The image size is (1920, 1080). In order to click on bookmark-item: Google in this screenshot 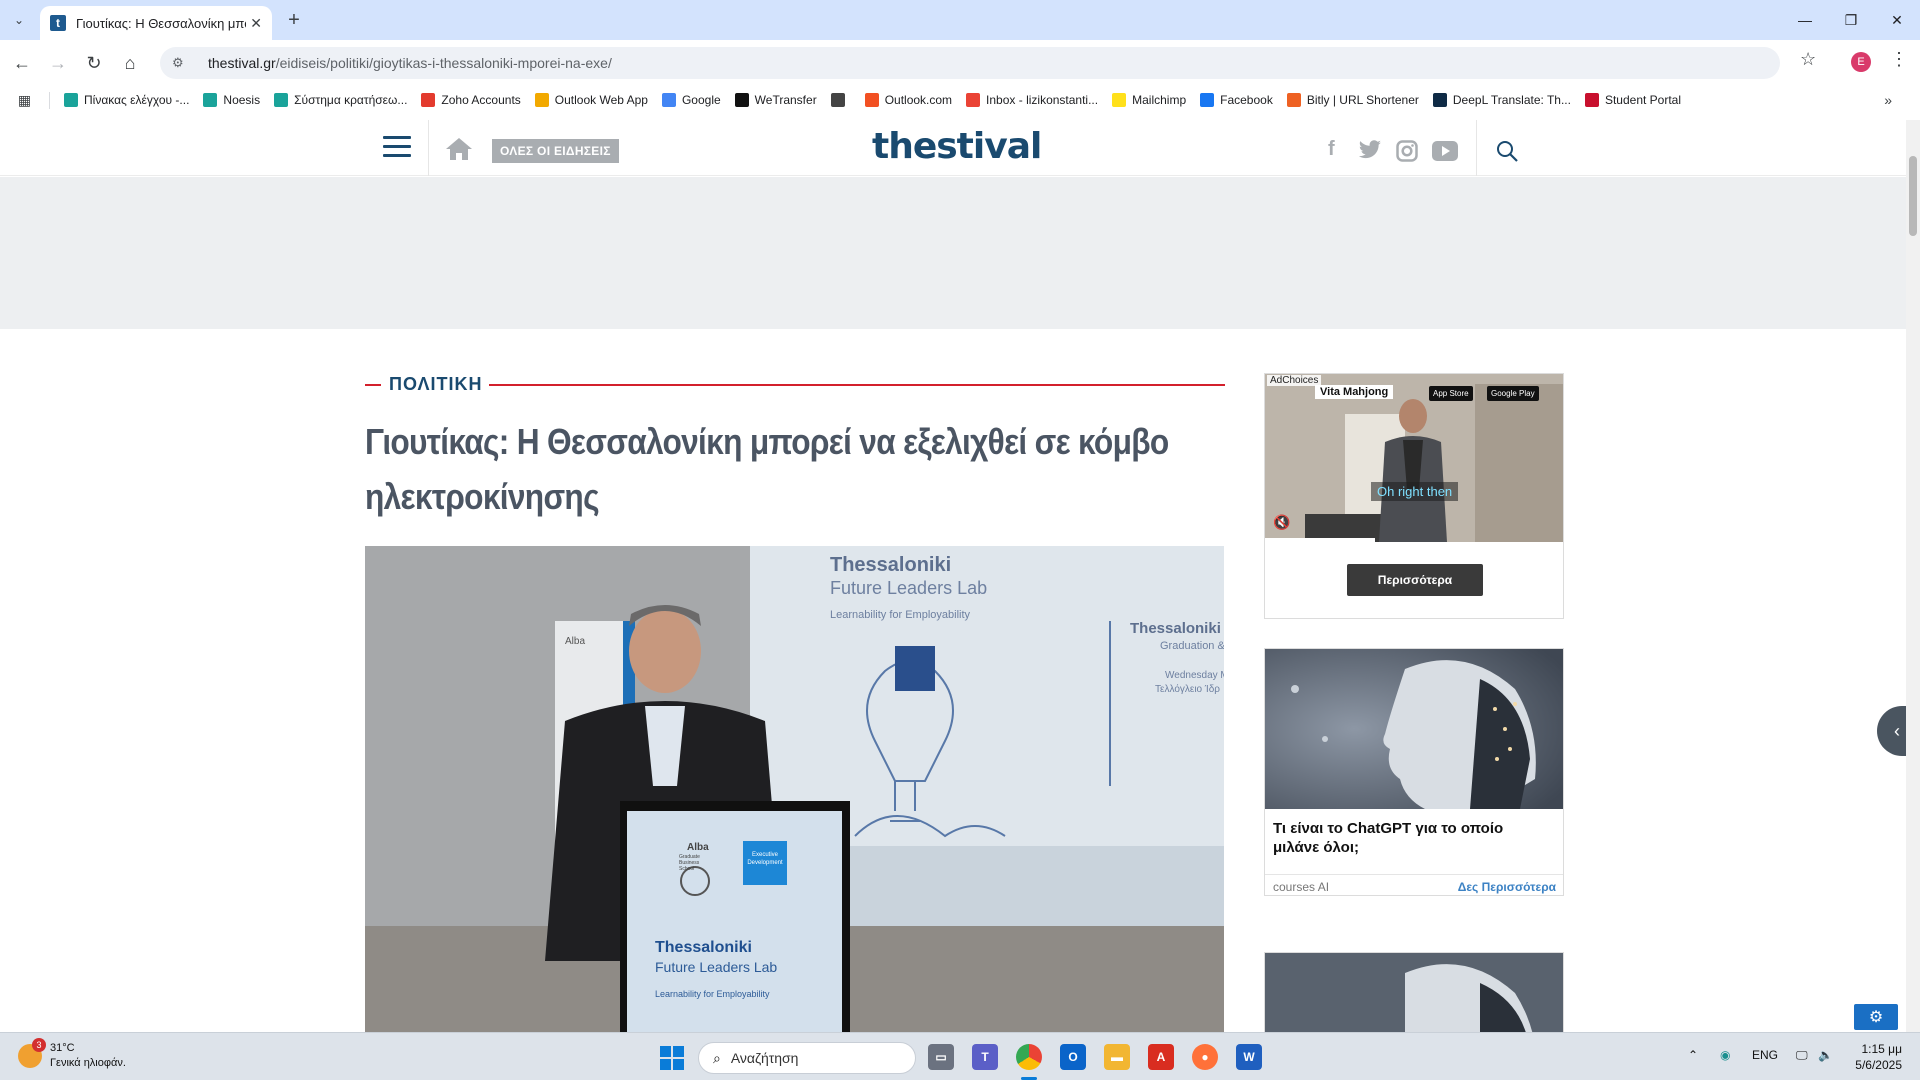, I will do `click(691, 100)`.